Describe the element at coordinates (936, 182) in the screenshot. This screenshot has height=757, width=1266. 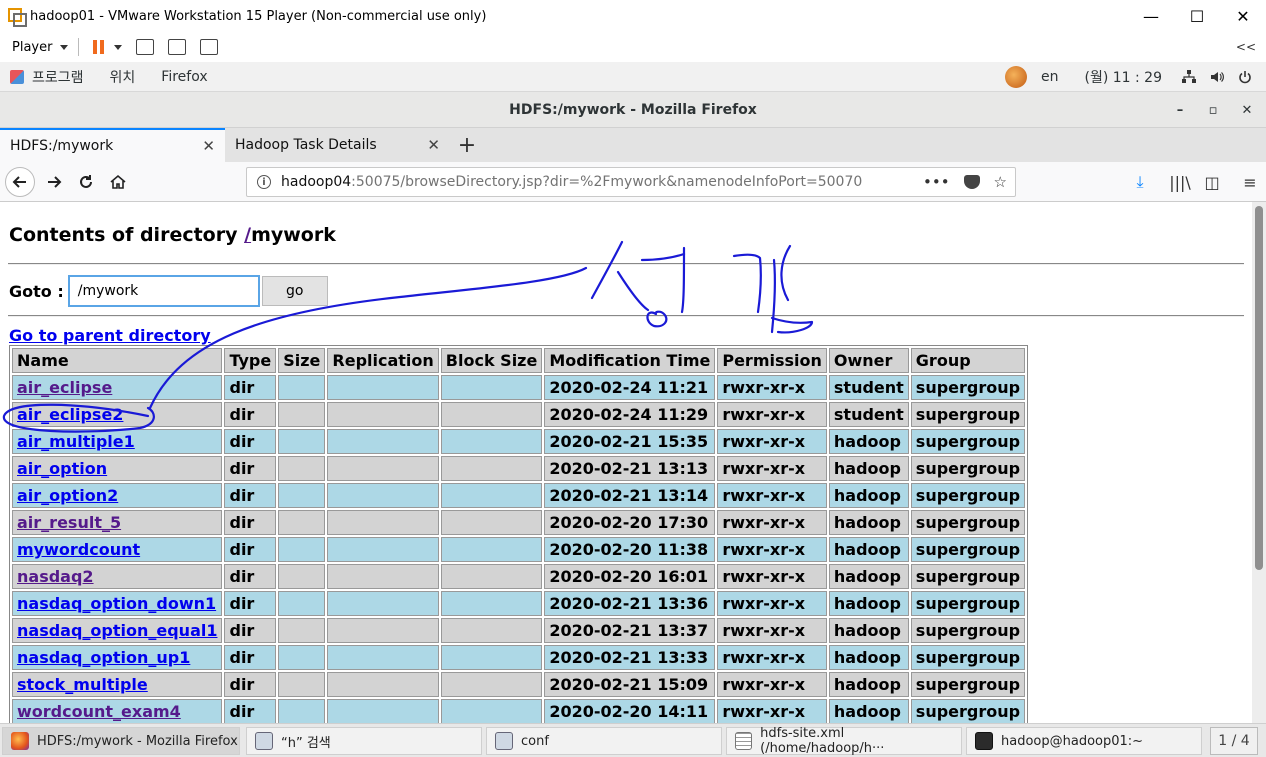
I see `page-actions-icon: •••` at that location.